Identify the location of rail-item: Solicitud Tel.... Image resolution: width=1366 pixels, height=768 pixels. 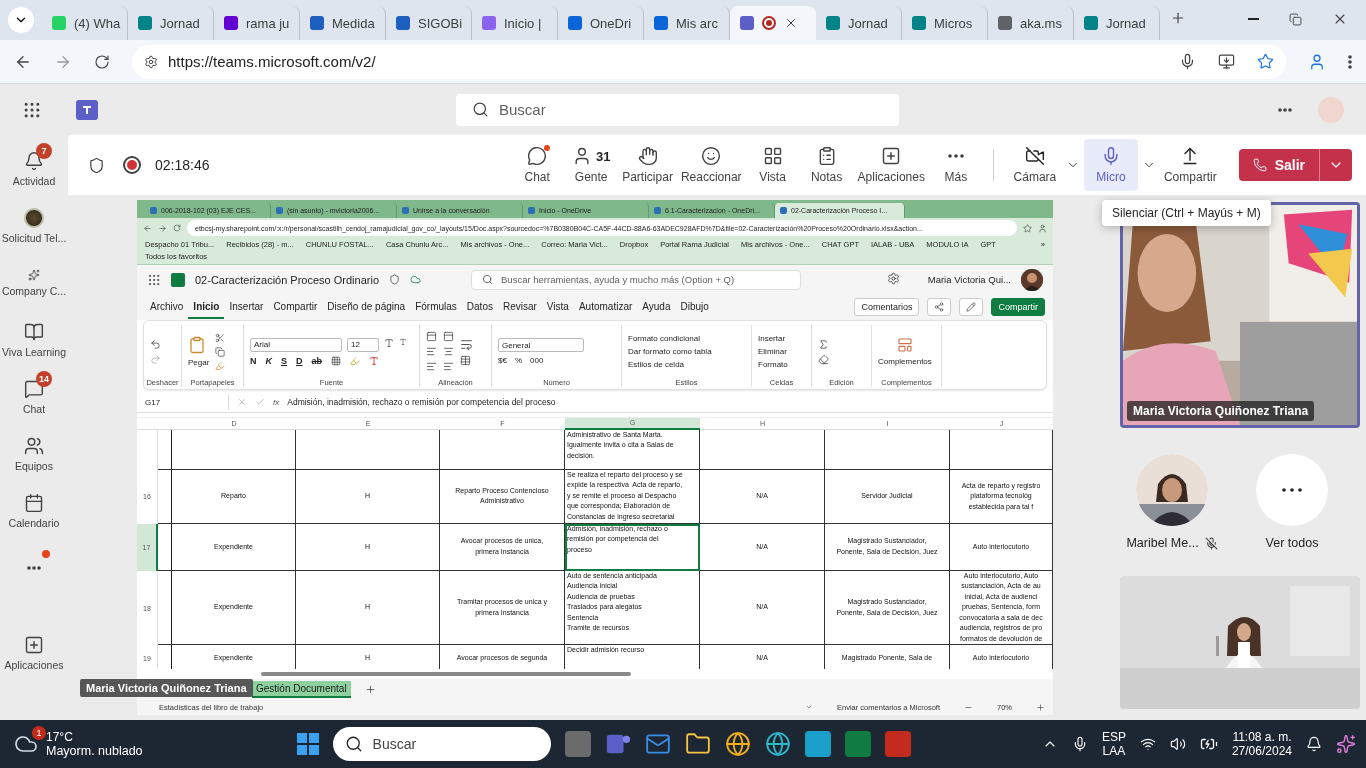
(34, 226).